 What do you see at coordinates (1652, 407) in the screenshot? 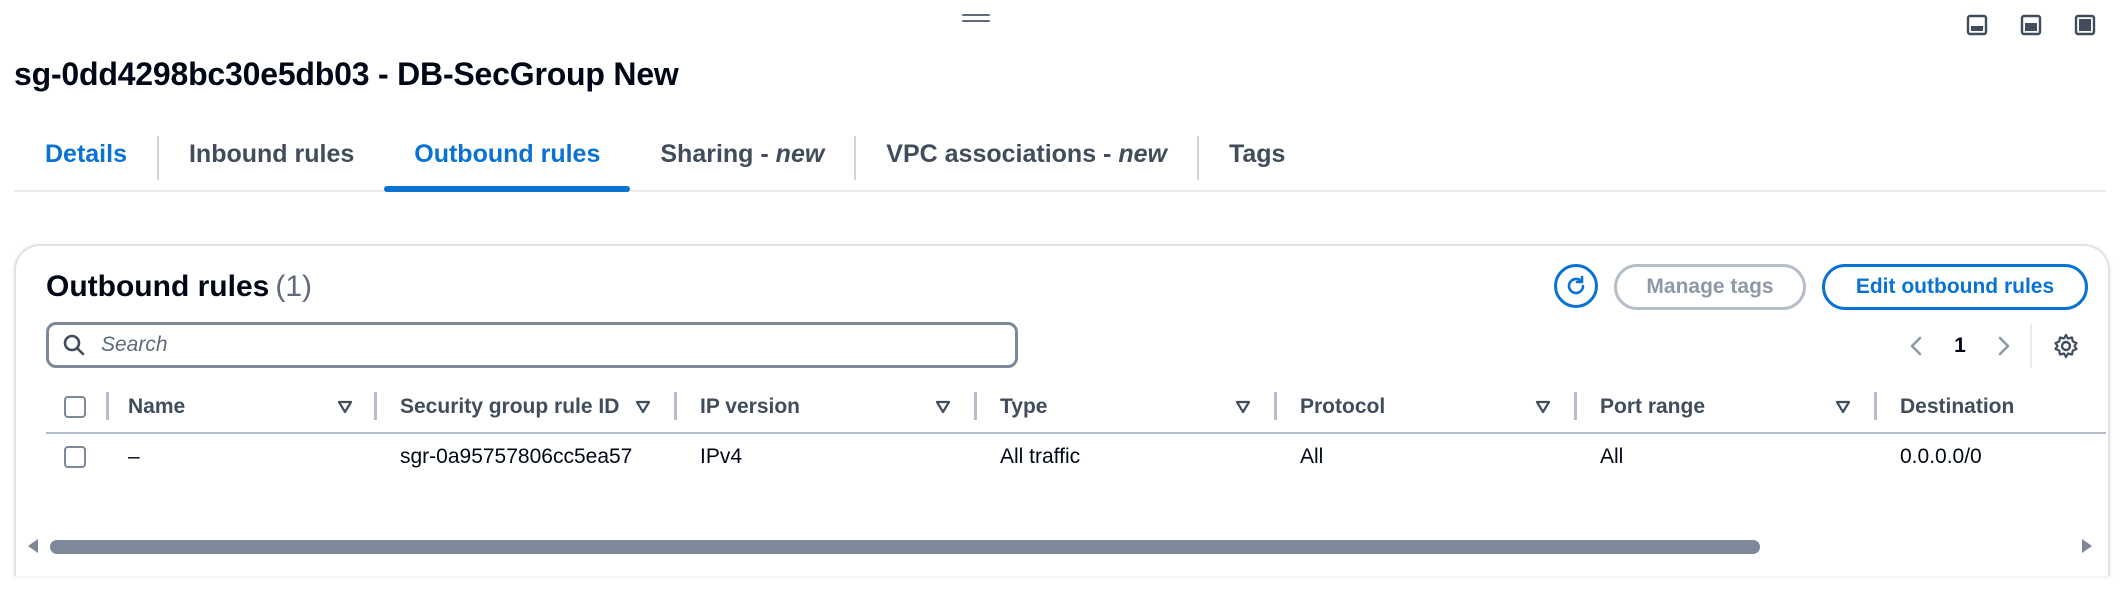
I see `column-header-port-range: Port range` at bounding box center [1652, 407].